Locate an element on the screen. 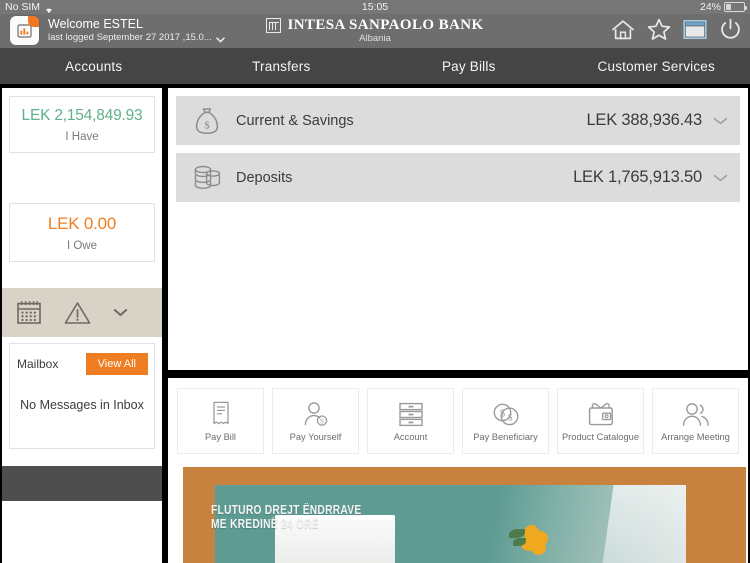 The height and width of the screenshot is (563, 750). coins-dollar-icon: $ $ is located at coordinates (506, 414).